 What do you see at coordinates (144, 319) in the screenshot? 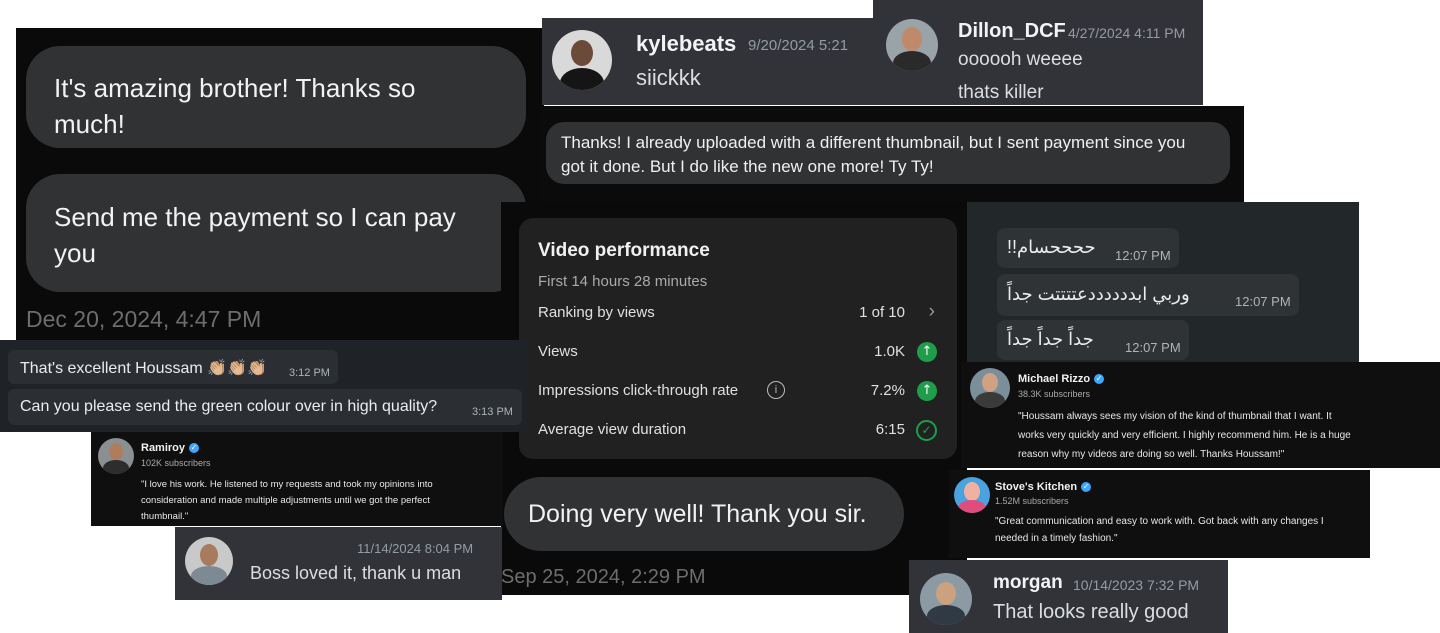
I see `timestamp: Dec 20, 2024, 4:47 PM` at bounding box center [144, 319].